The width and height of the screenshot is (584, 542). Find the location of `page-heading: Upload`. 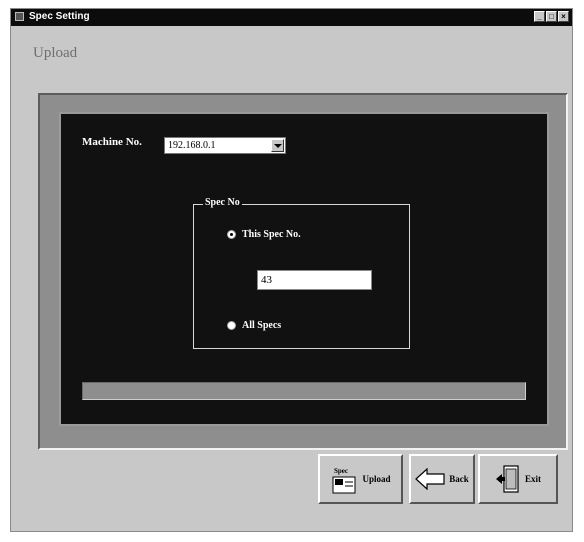

page-heading: Upload is located at coordinates (55, 53).